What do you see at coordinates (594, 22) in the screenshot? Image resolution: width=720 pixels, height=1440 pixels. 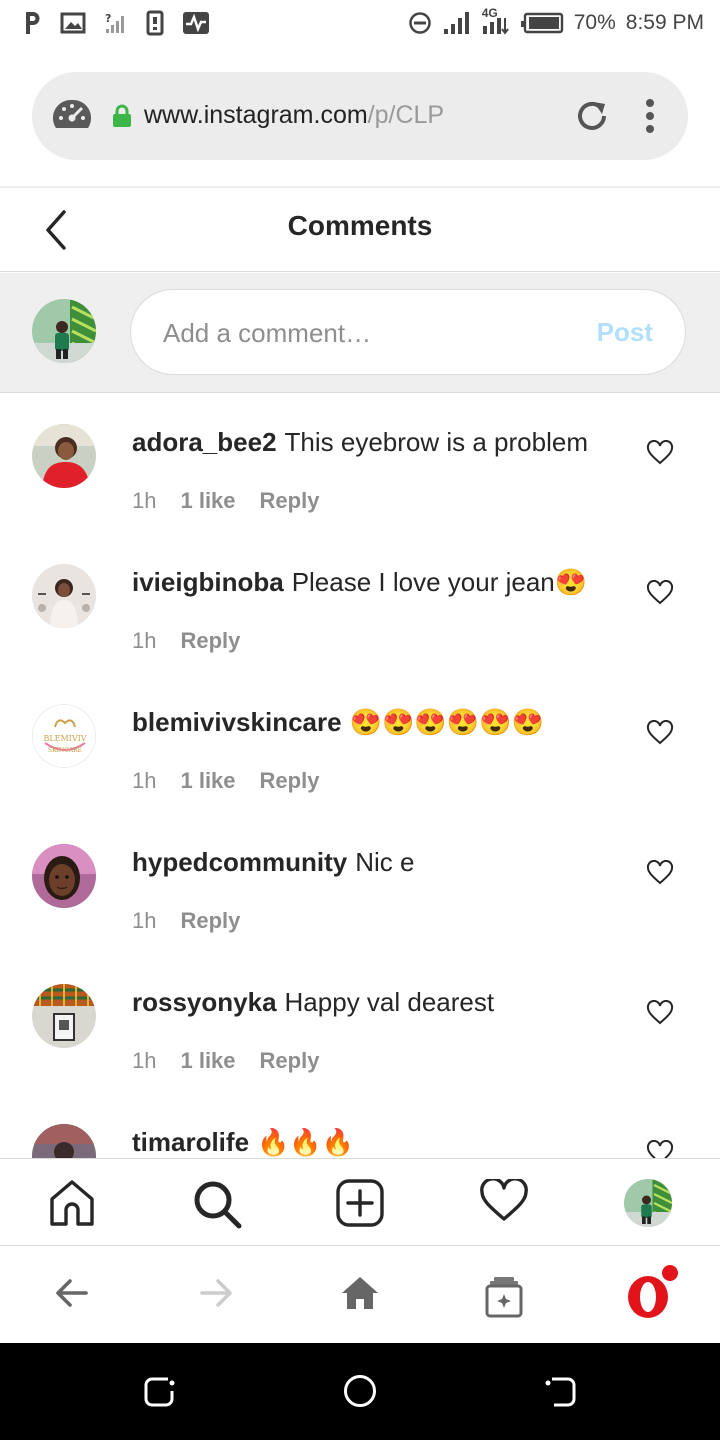 I see `battery-percent: 70%` at bounding box center [594, 22].